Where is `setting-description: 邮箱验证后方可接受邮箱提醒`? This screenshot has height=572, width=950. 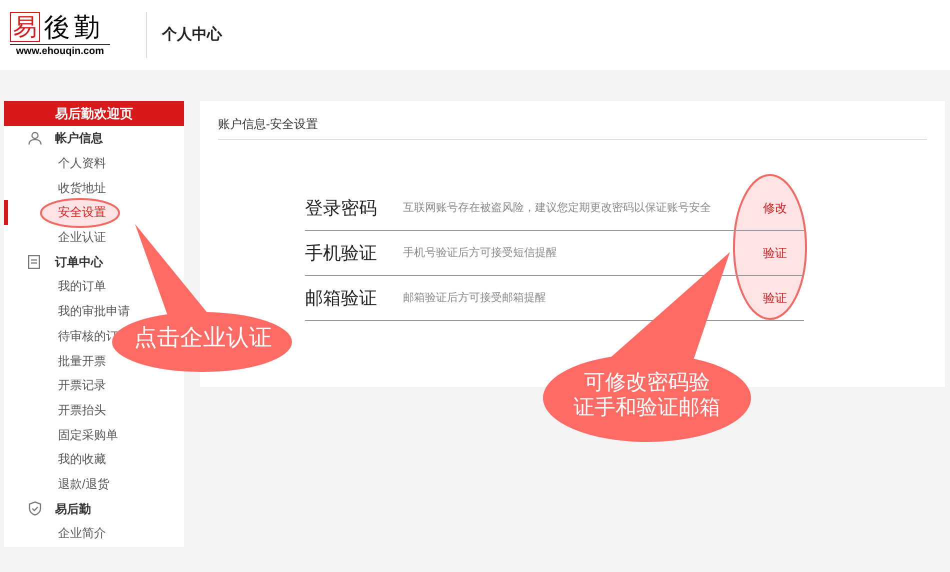
setting-description: 邮箱验证后方可接受邮箱提醒 is located at coordinates (475, 298).